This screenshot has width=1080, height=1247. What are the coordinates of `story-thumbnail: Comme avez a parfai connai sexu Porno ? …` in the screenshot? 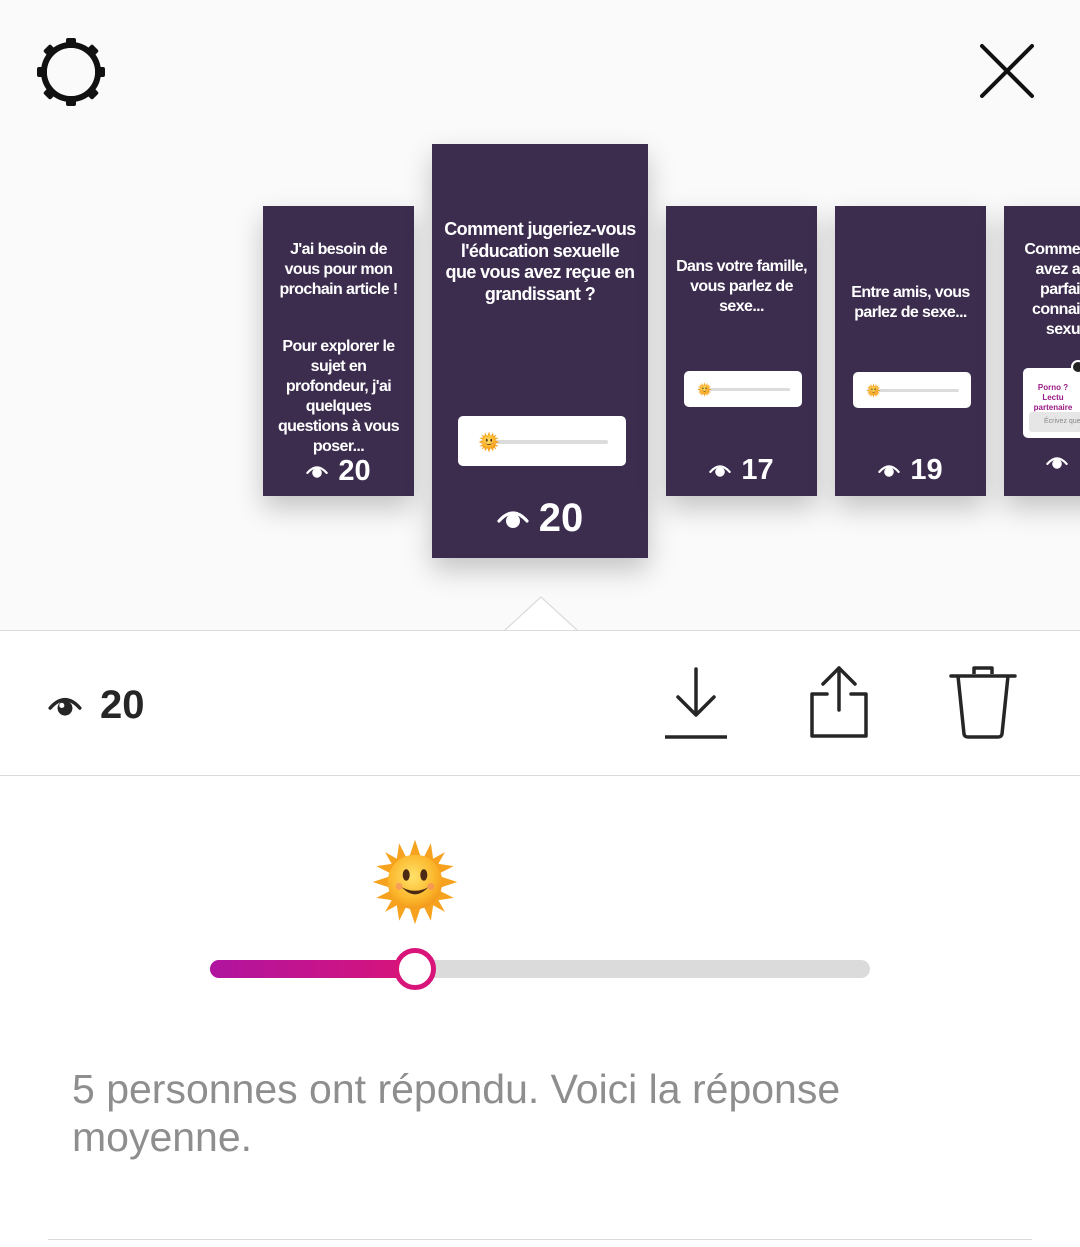 It's located at (1042, 351).